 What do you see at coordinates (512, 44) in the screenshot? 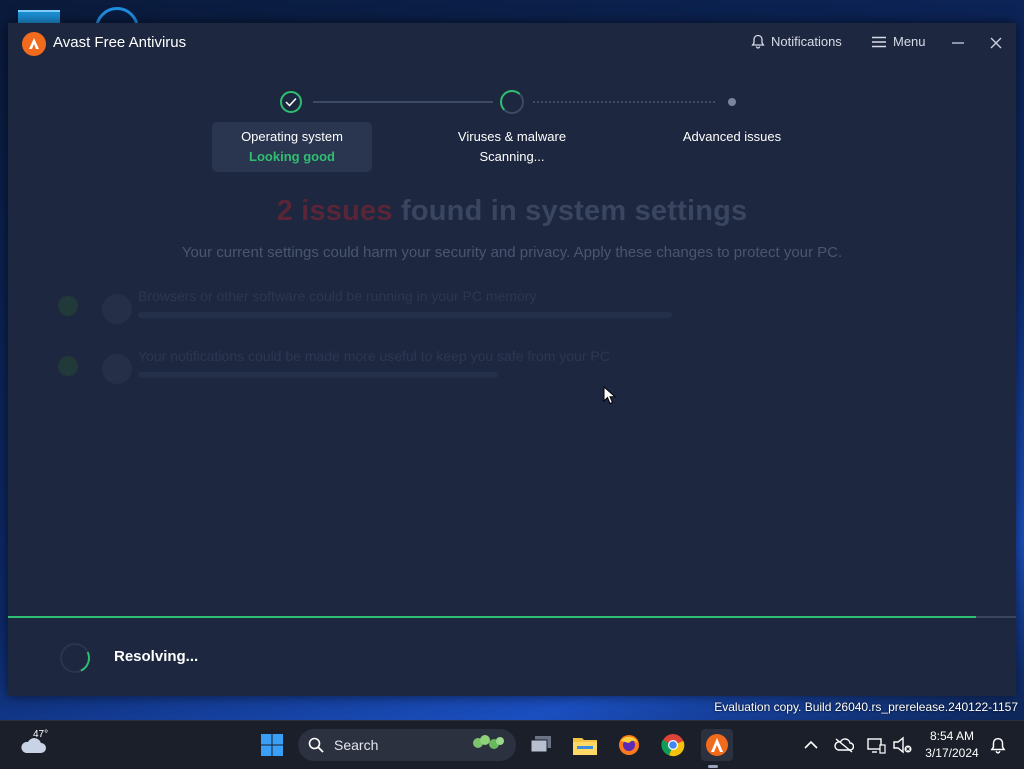
I see `title-bar: Avast Free Antivirus Notifications Menu` at bounding box center [512, 44].